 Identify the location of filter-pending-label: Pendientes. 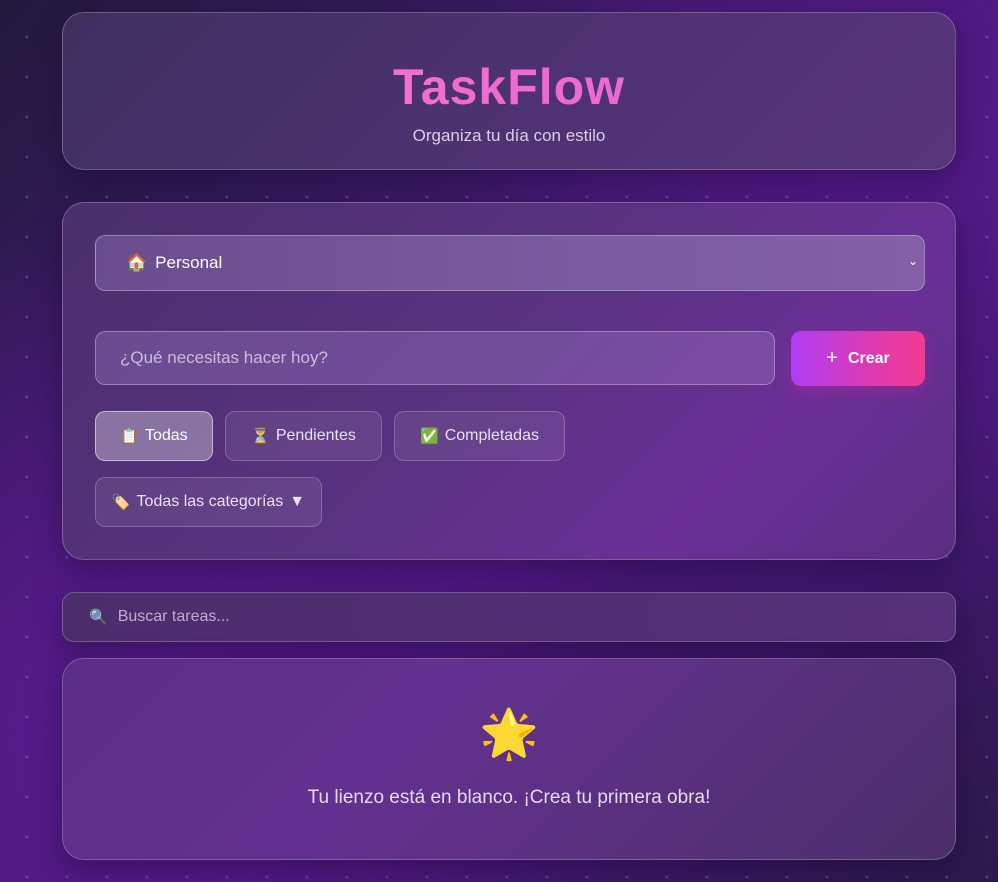
(315, 435).